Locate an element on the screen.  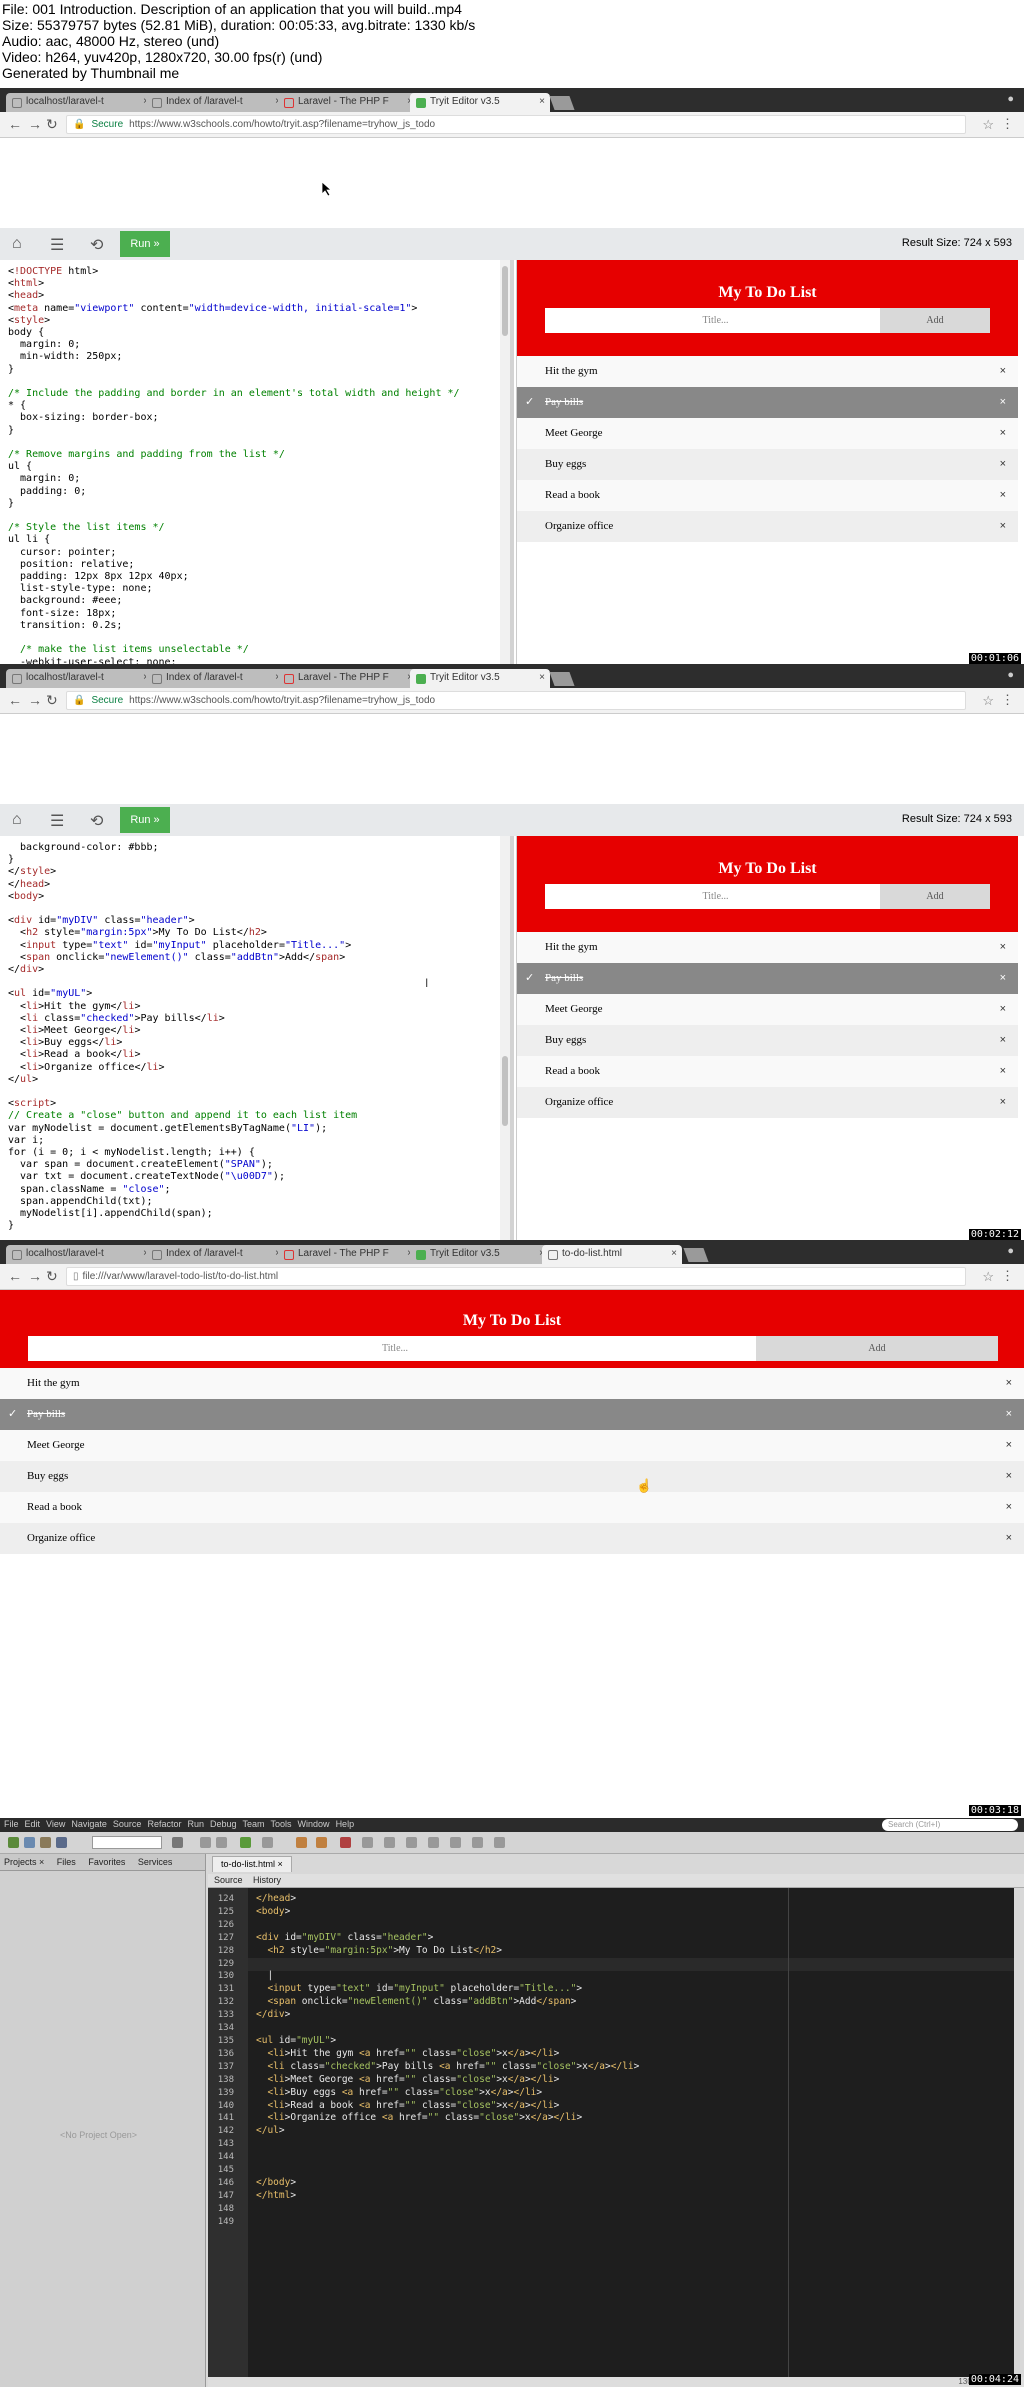
ide-search: Search (Ctrl+I) is located at coordinates (950, 1825).